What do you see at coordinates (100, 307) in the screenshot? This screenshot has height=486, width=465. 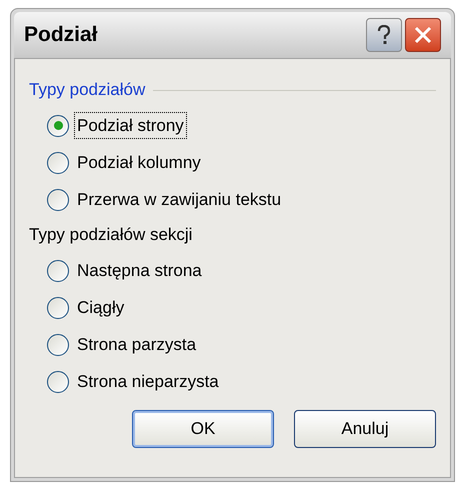 I see `radio-label: Ciągły` at bounding box center [100, 307].